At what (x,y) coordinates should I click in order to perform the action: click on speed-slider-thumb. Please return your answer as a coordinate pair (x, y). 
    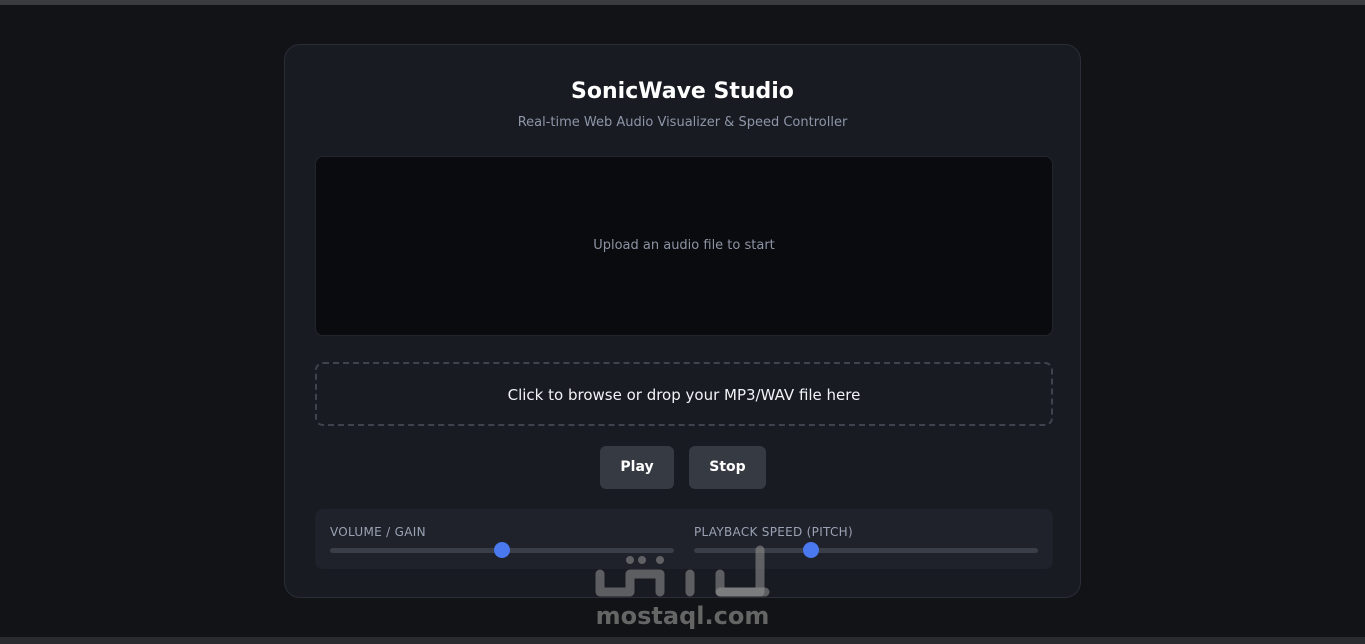
    Looking at the image, I should click on (810, 550).